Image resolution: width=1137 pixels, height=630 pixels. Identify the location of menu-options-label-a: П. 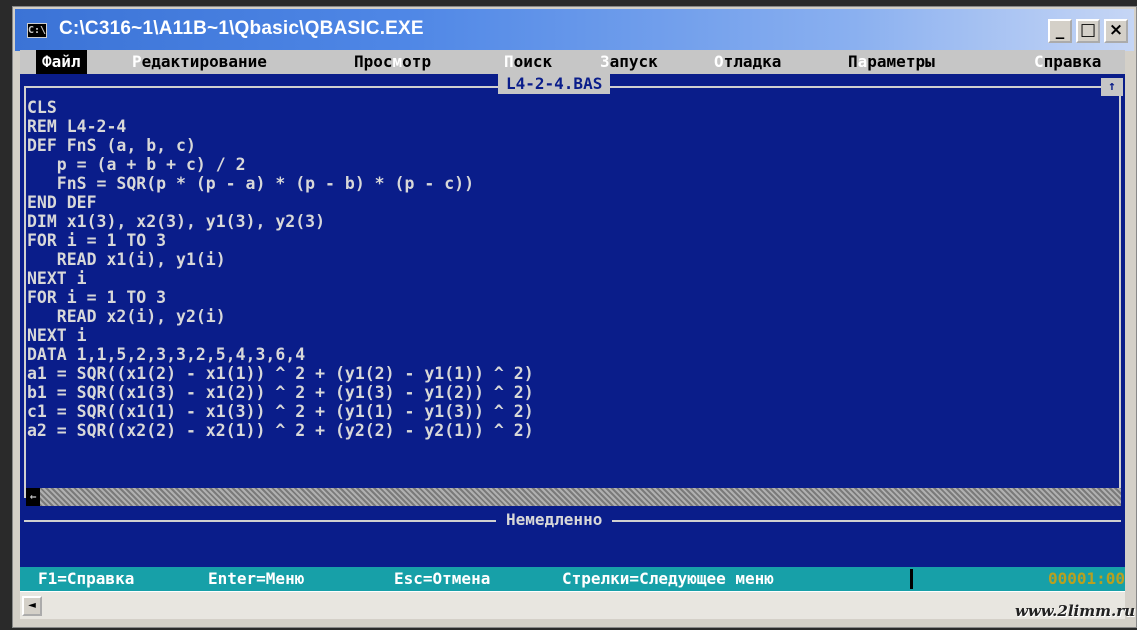
(853, 61).